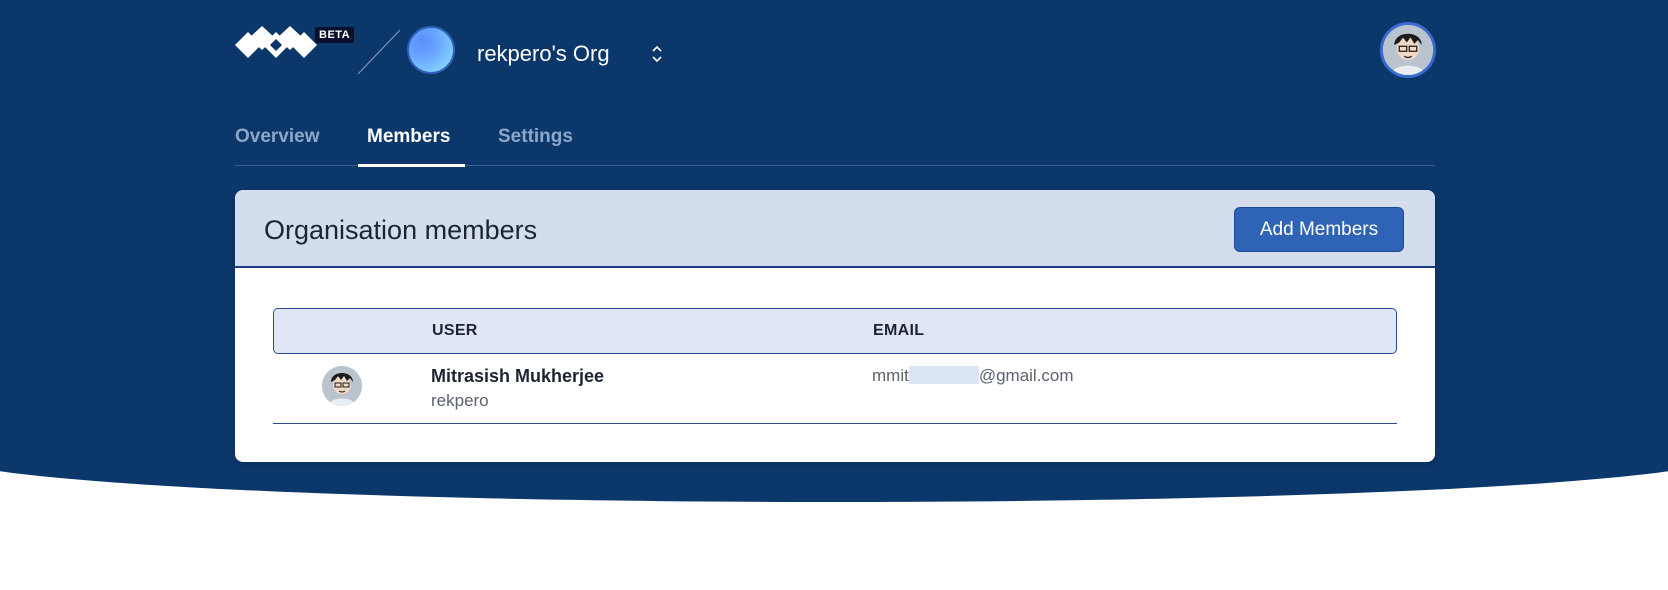 The width and height of the screenshot is (1668, 590). Describe the element at coordinates (543, 54) in the screenshot. I see `org-name: rekpero's Org` at that location.